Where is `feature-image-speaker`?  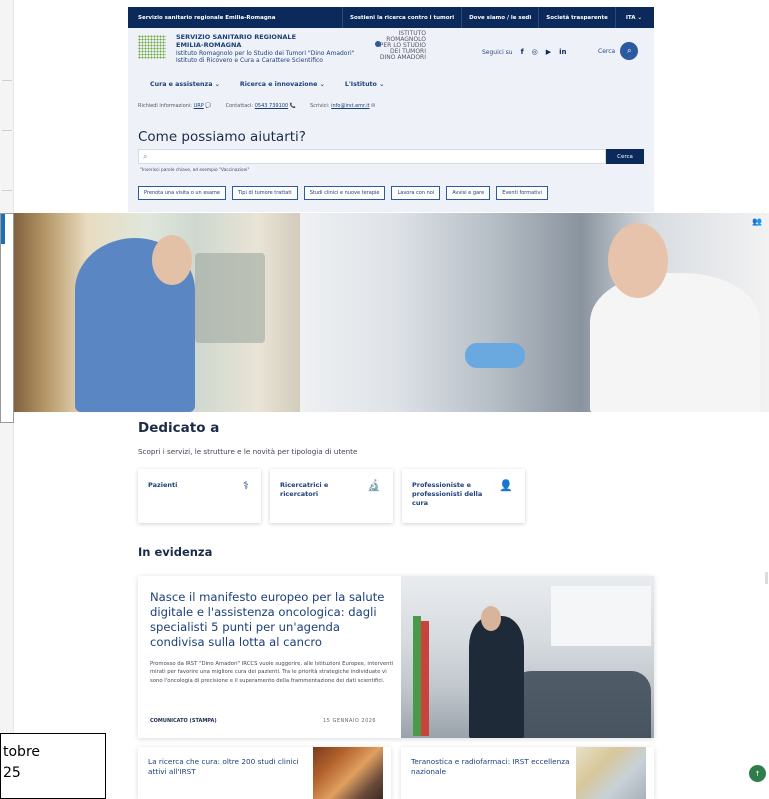
feature-image-speaker is located at coordinates (496, 677).